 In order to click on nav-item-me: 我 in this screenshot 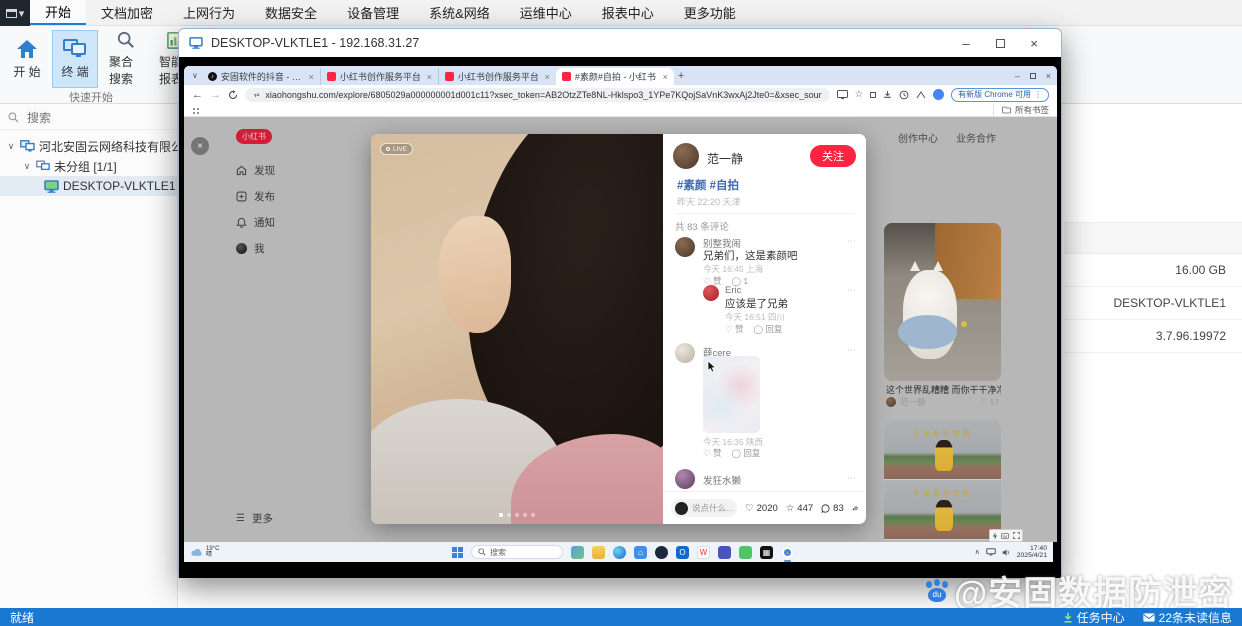, I will do `click(250, 248)`.